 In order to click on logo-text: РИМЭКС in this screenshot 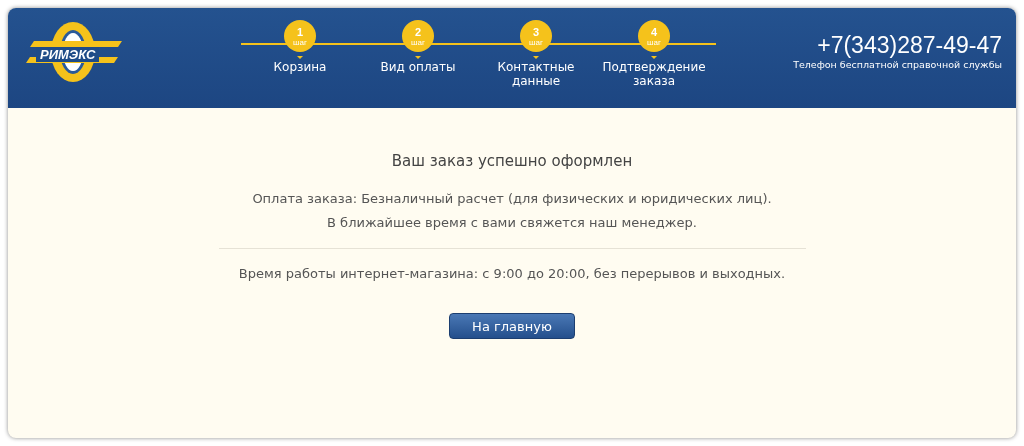, I will do `click(68, 54)`.